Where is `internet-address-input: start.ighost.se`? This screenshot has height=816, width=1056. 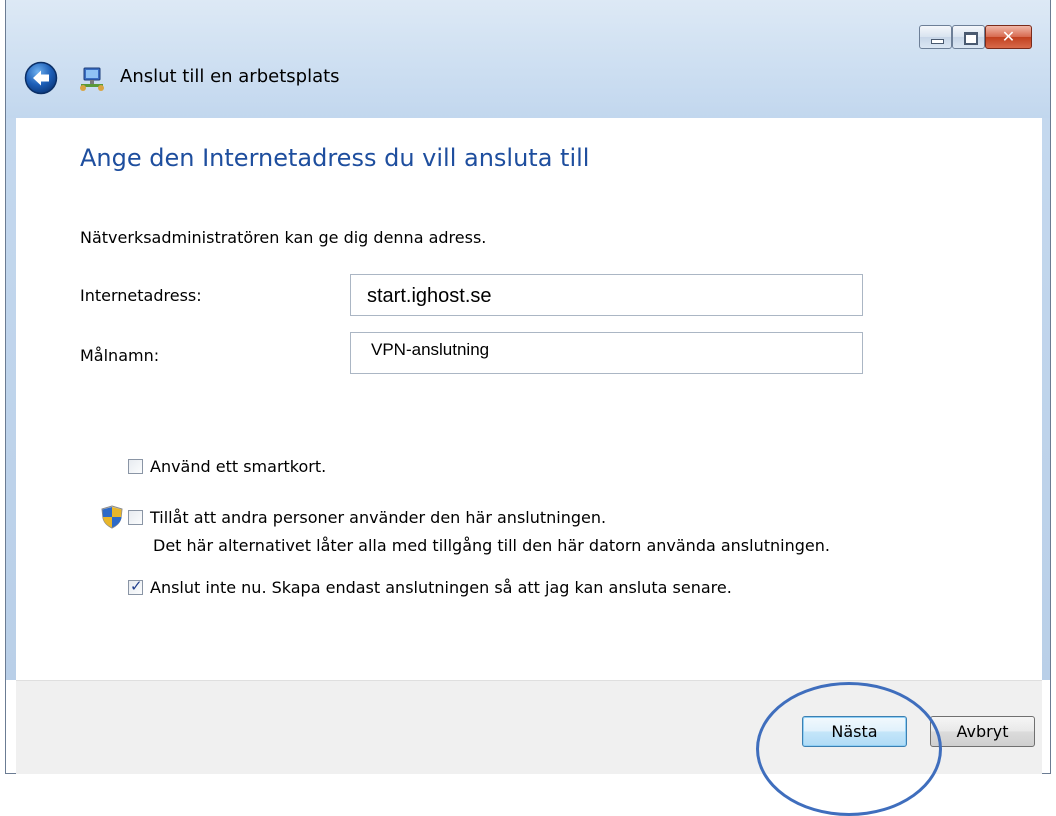 internet-address-input: start.ighost.se is located at coordinates (606, 295).